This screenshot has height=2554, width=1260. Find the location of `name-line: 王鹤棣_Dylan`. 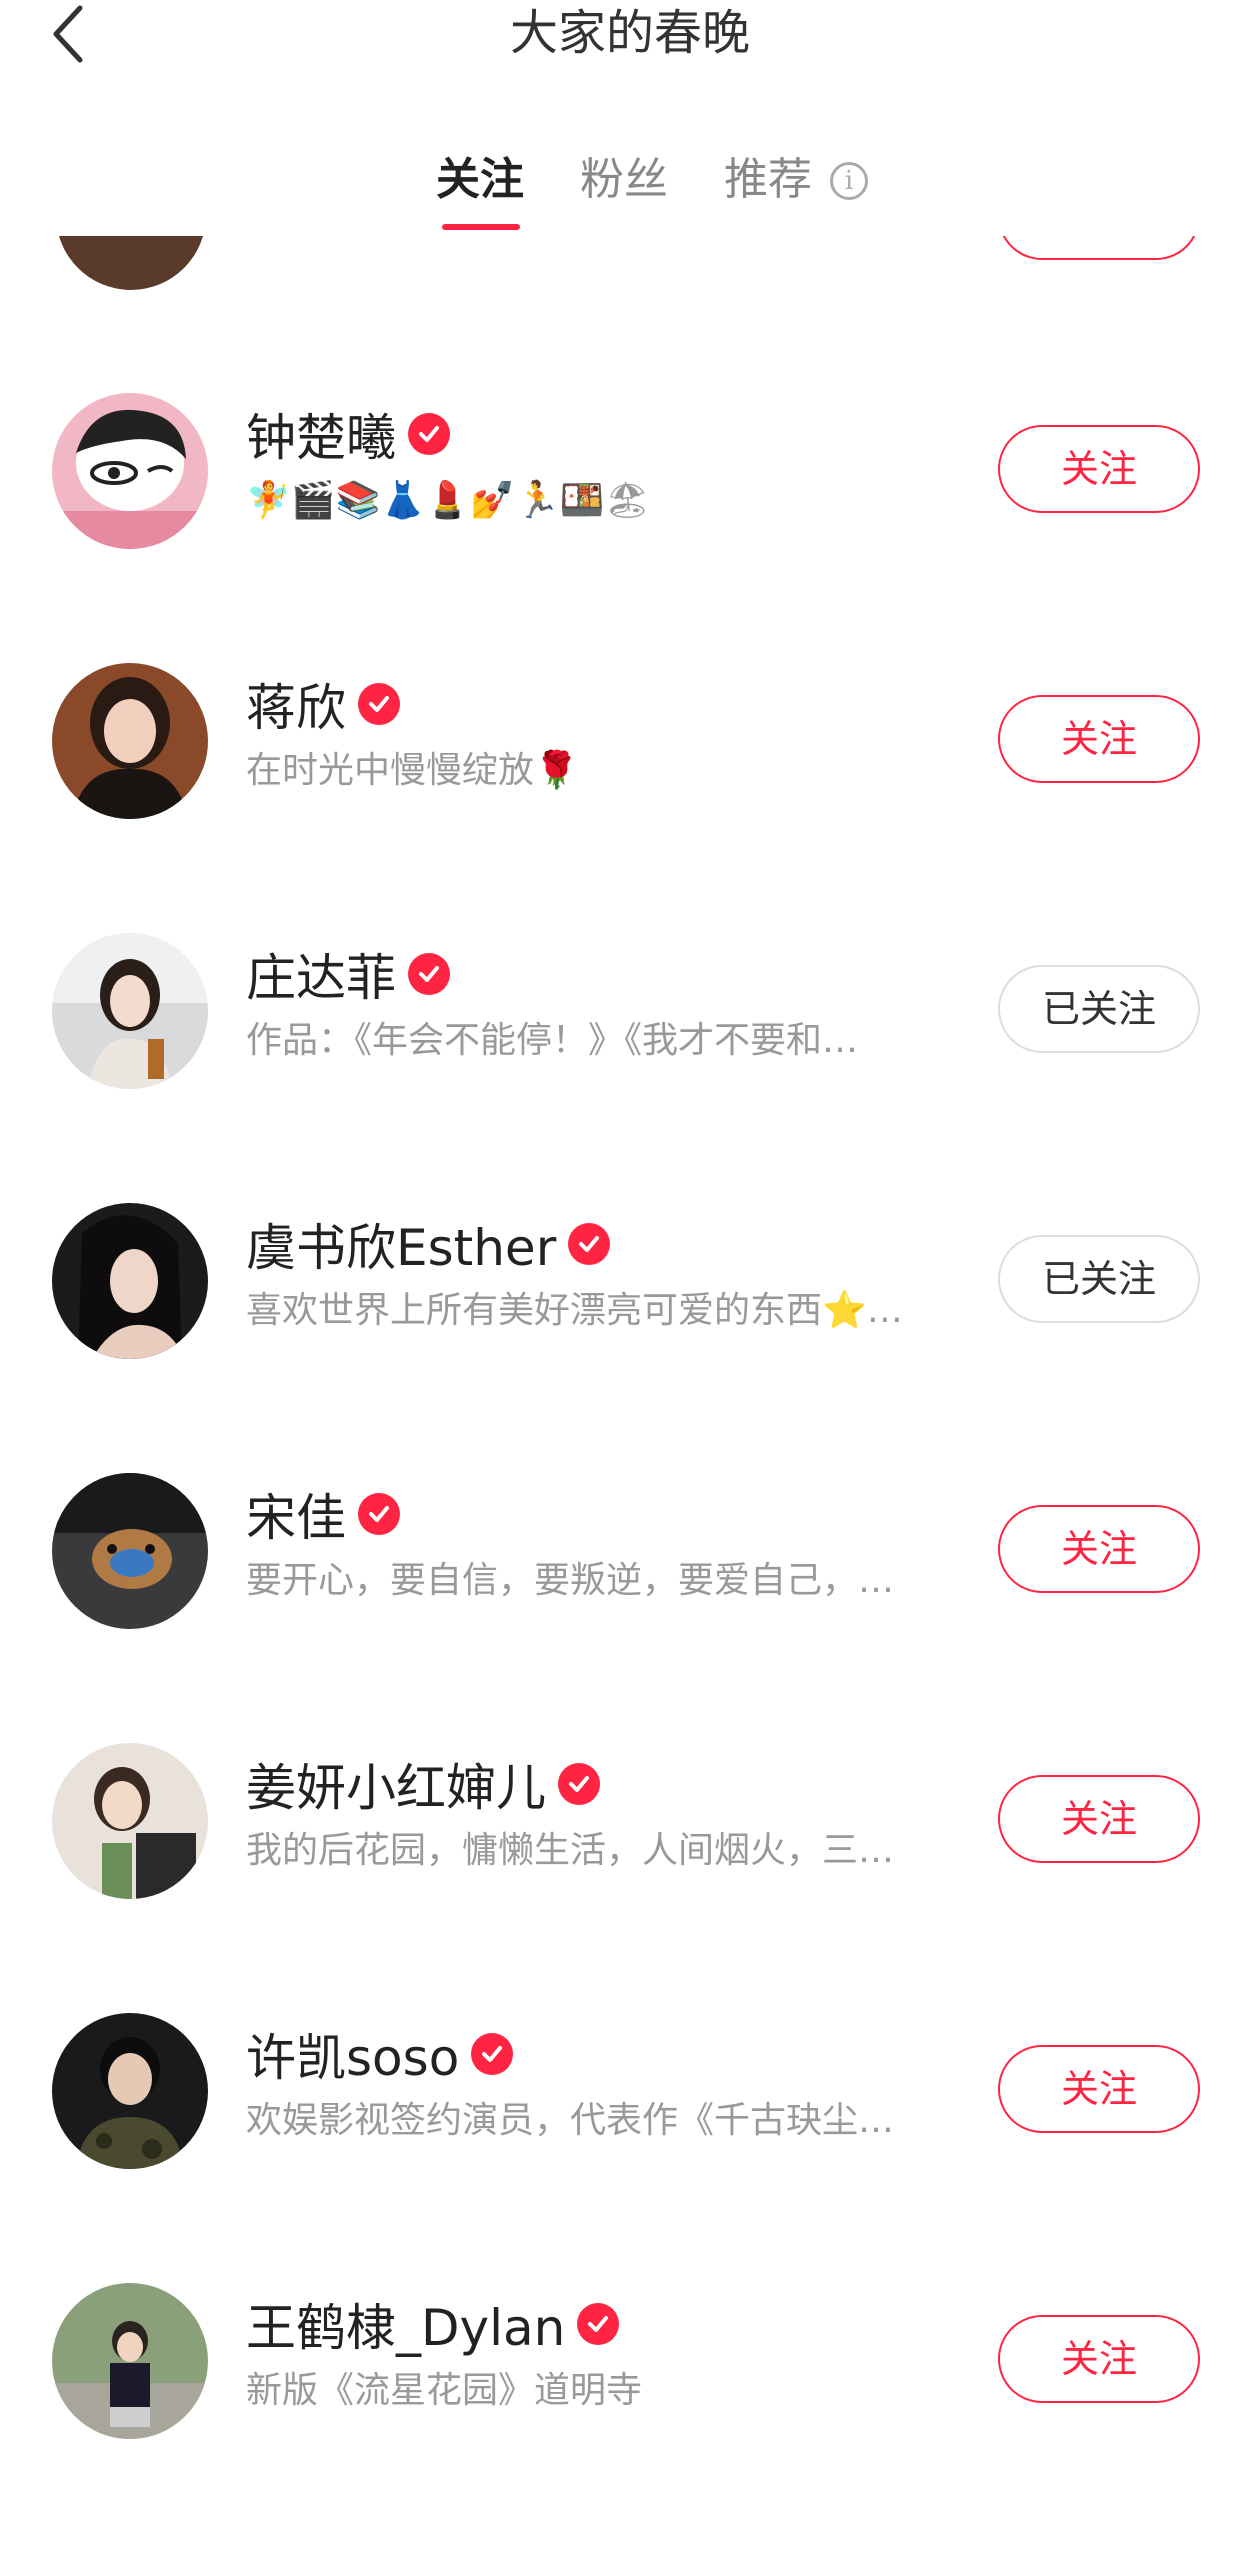

name-line: 王鹤棣_Dylan is located at coordinates (433, 2324).